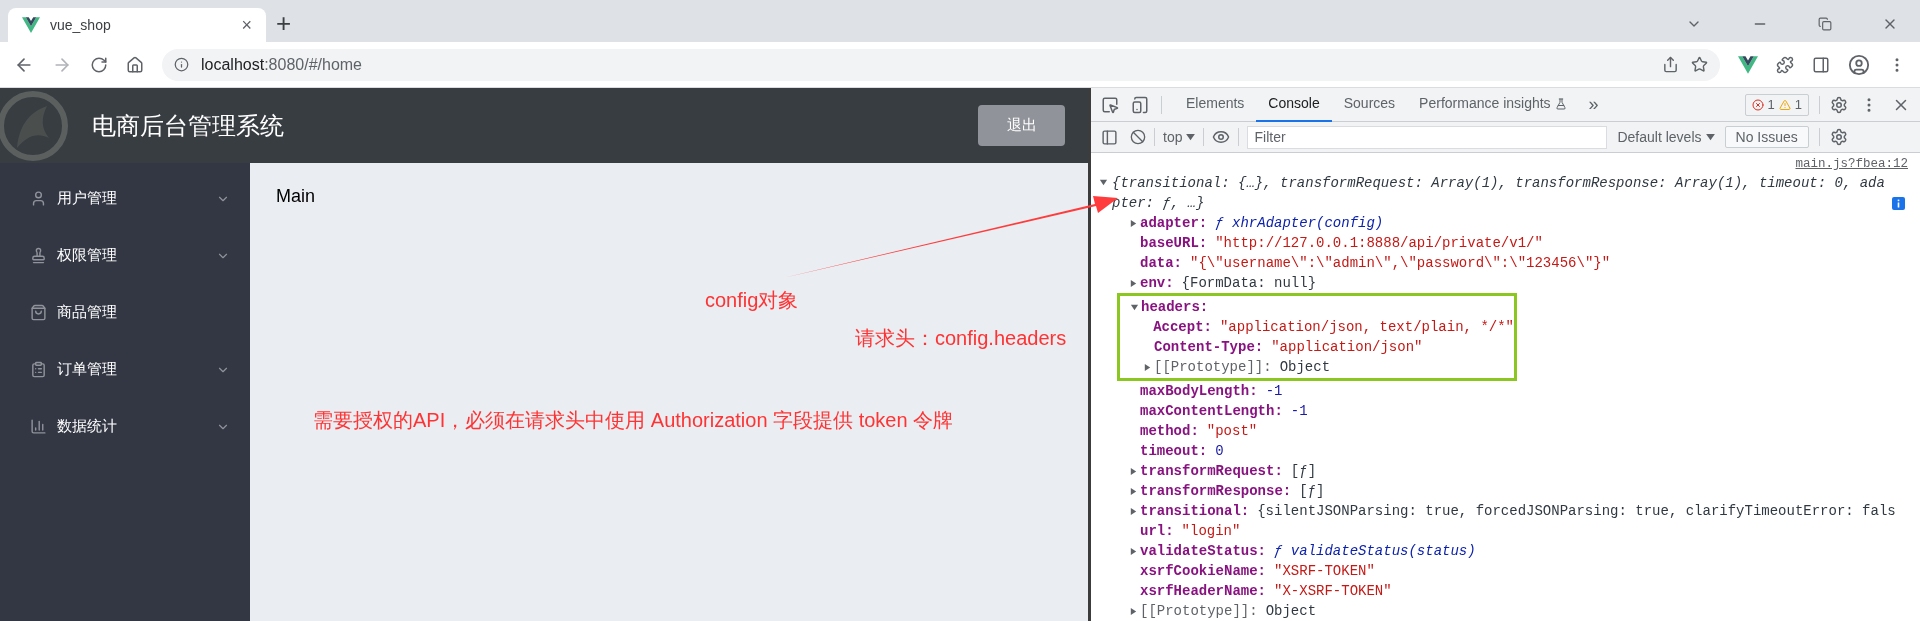 This screenshot has height=621, width=1920. What do you see at coordinates (1560, 103) in the screenshot?
I see `flask-icon` at bounding box center [1560, 103].